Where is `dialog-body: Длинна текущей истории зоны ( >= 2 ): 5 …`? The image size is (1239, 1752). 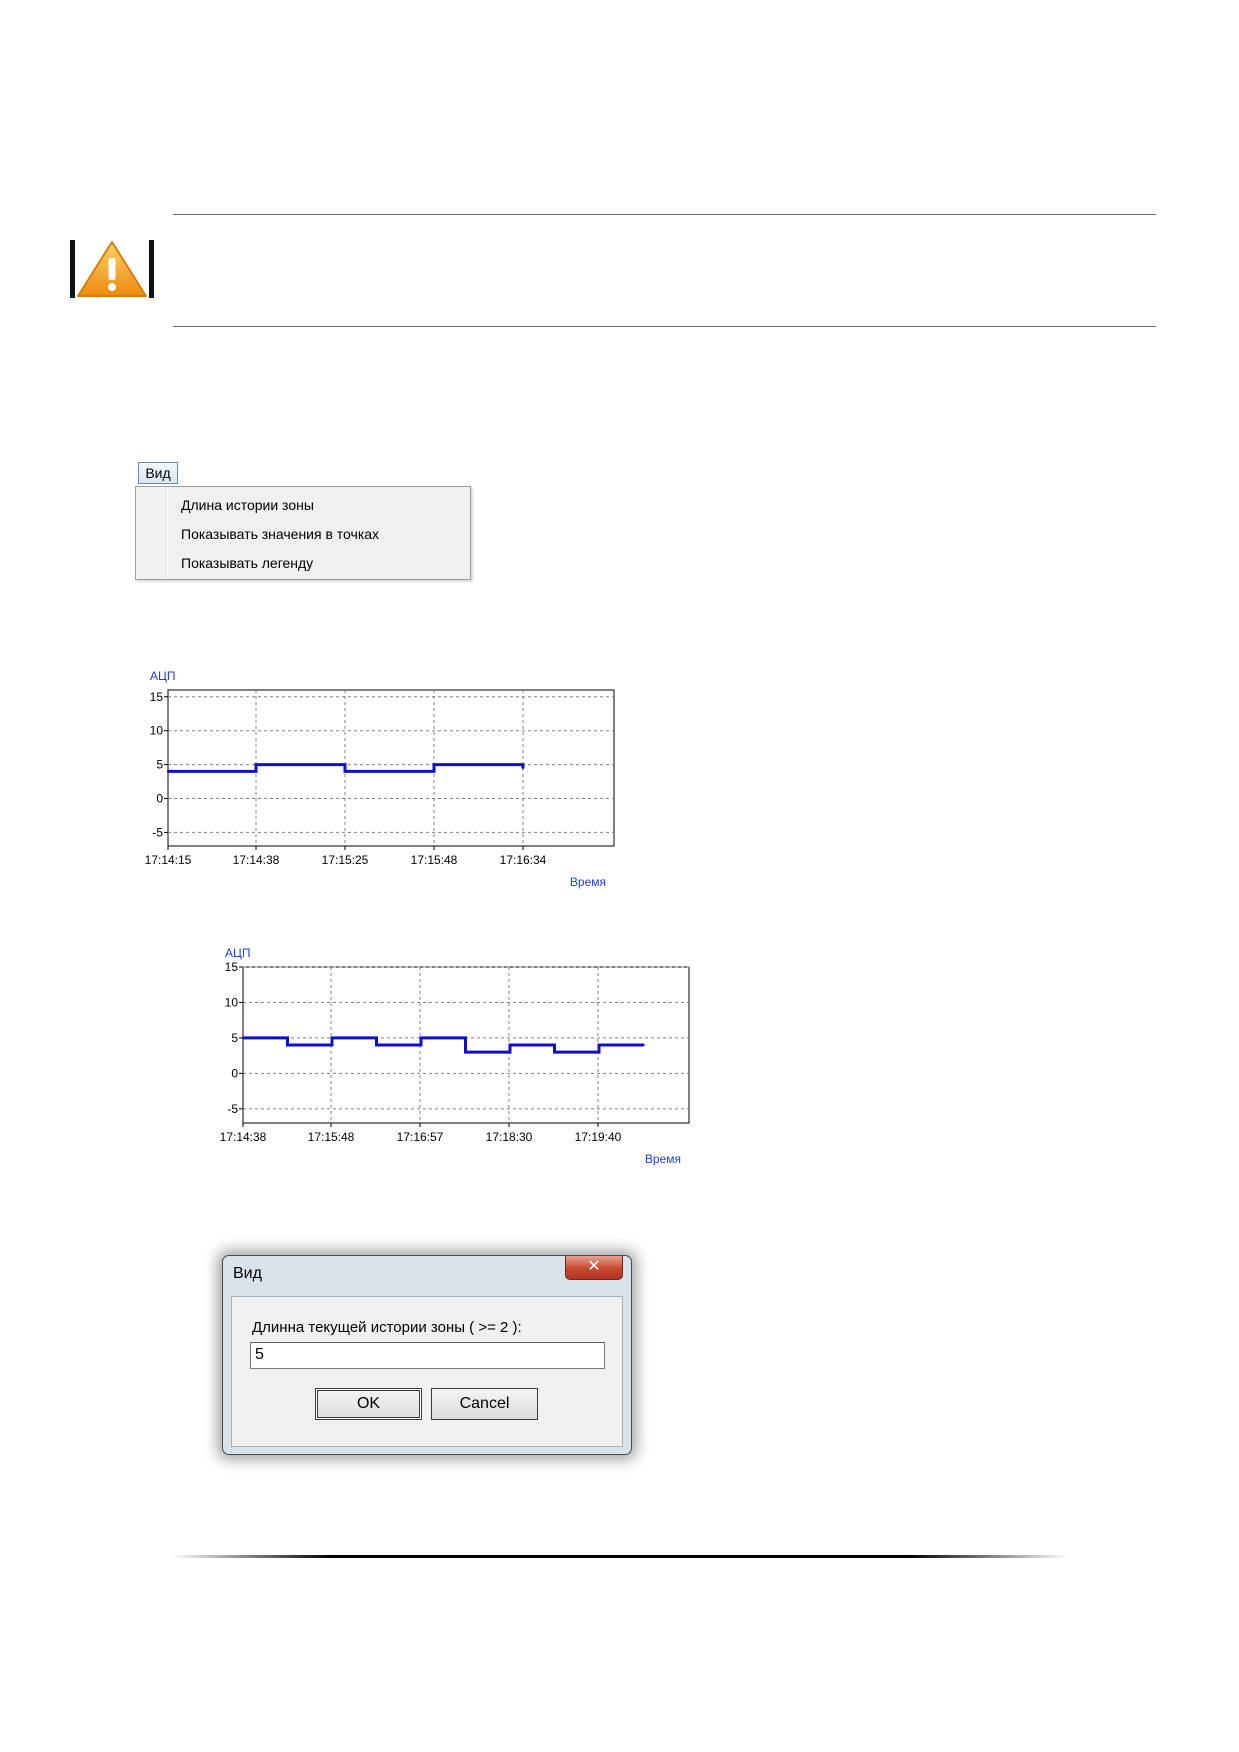
dialog-body: Длинна текущей истории зоны ( >= 2 ): 5 … is located at coordinates (427, 1371).